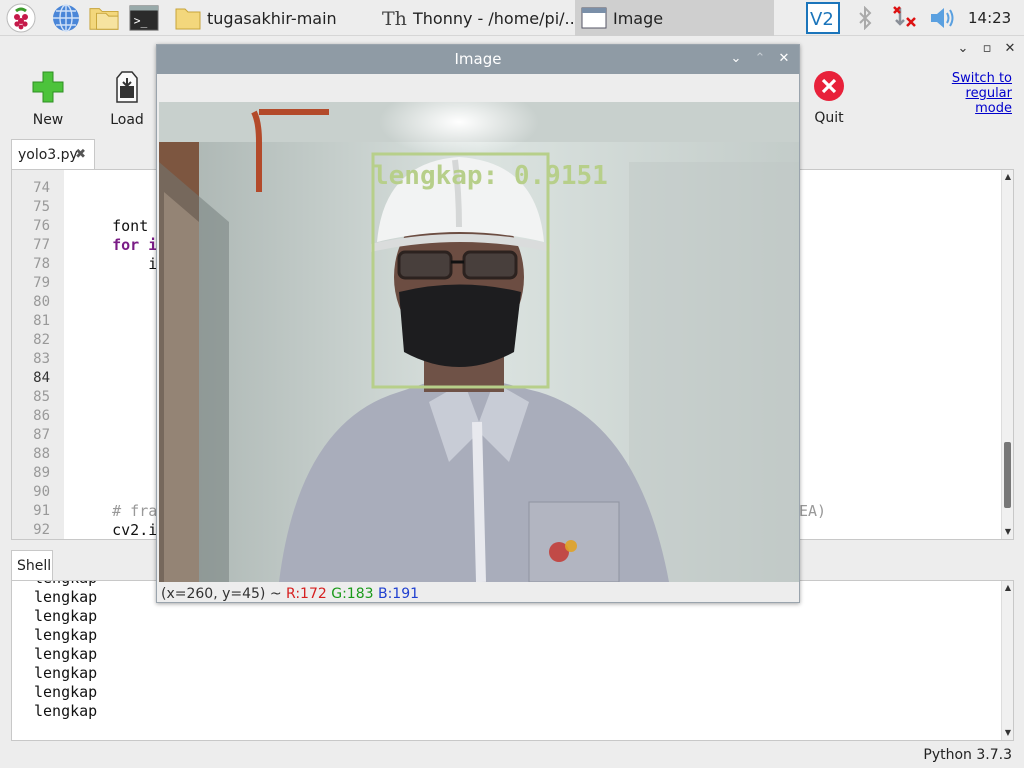  What do you see at coordinates (306, 594) in the screenshot?
I see `pixel-r: R:172` at bounding box center [306, 594].